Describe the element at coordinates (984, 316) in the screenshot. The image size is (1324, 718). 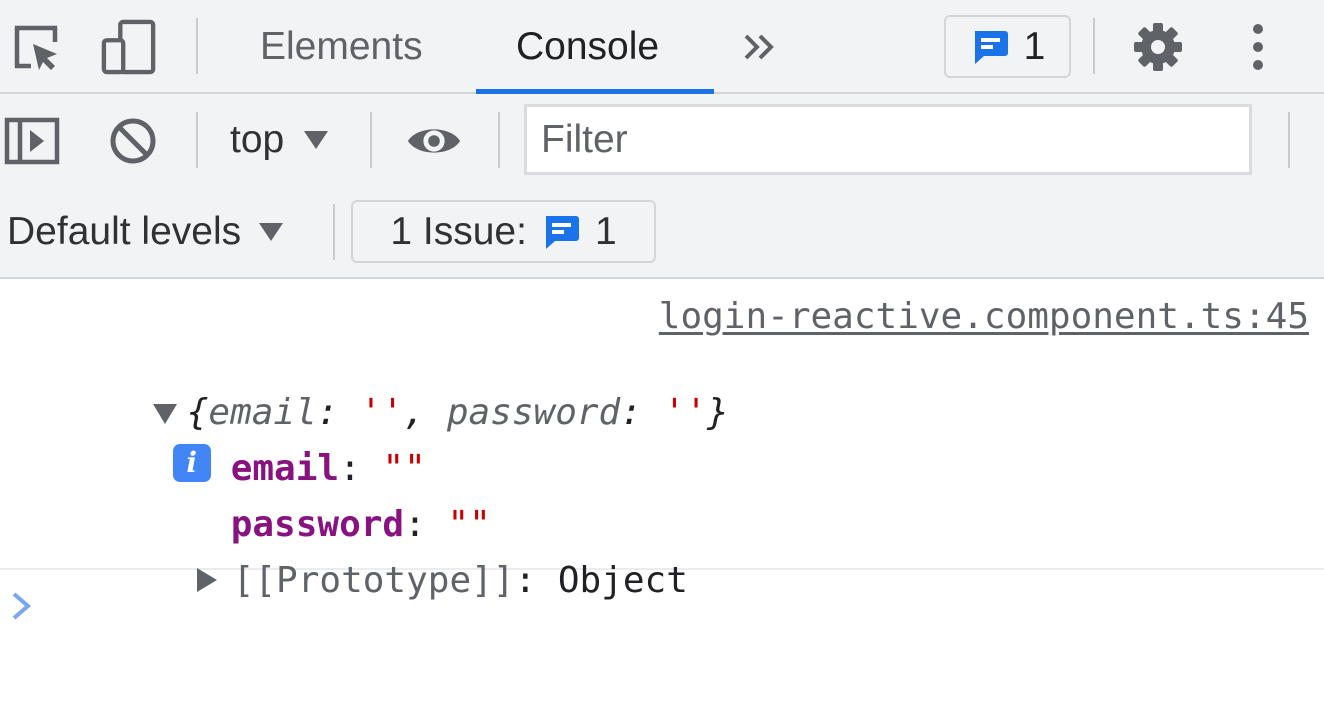
I see `source-link: login-reactive.component.ts:45` at that location.